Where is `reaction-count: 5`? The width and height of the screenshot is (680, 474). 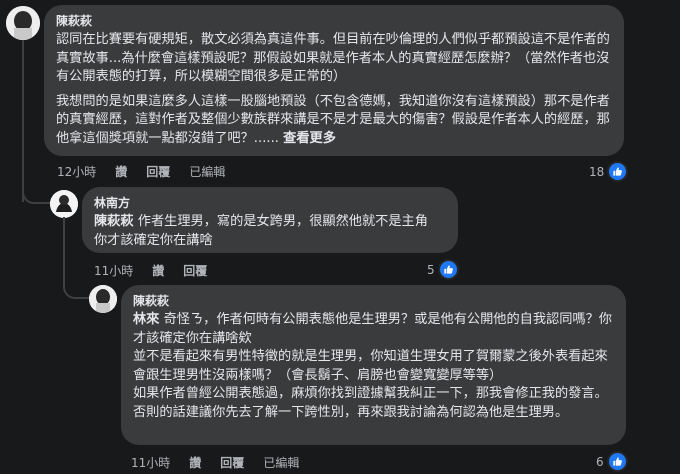
reaction-count: 5 is located at coordinates (443, 269).